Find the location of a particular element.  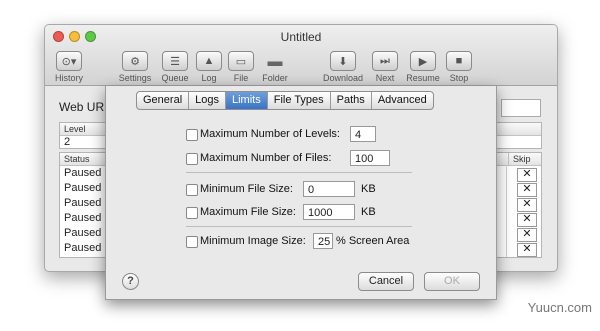

list-icon: ☰ is located at coordinates (175, 61).